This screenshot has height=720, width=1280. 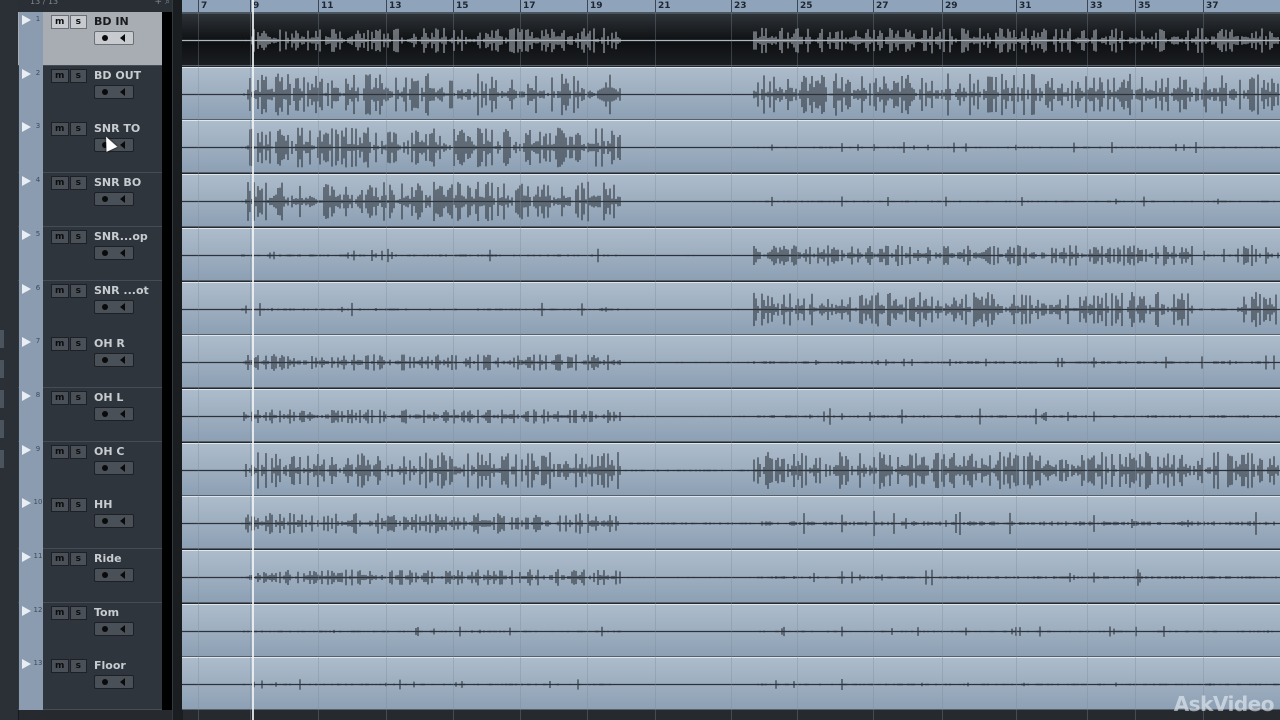 What do you see at coordinates (117, 128) in the screenshot?
I see `track-name: SNR TO` at bounding box center [117, 128].